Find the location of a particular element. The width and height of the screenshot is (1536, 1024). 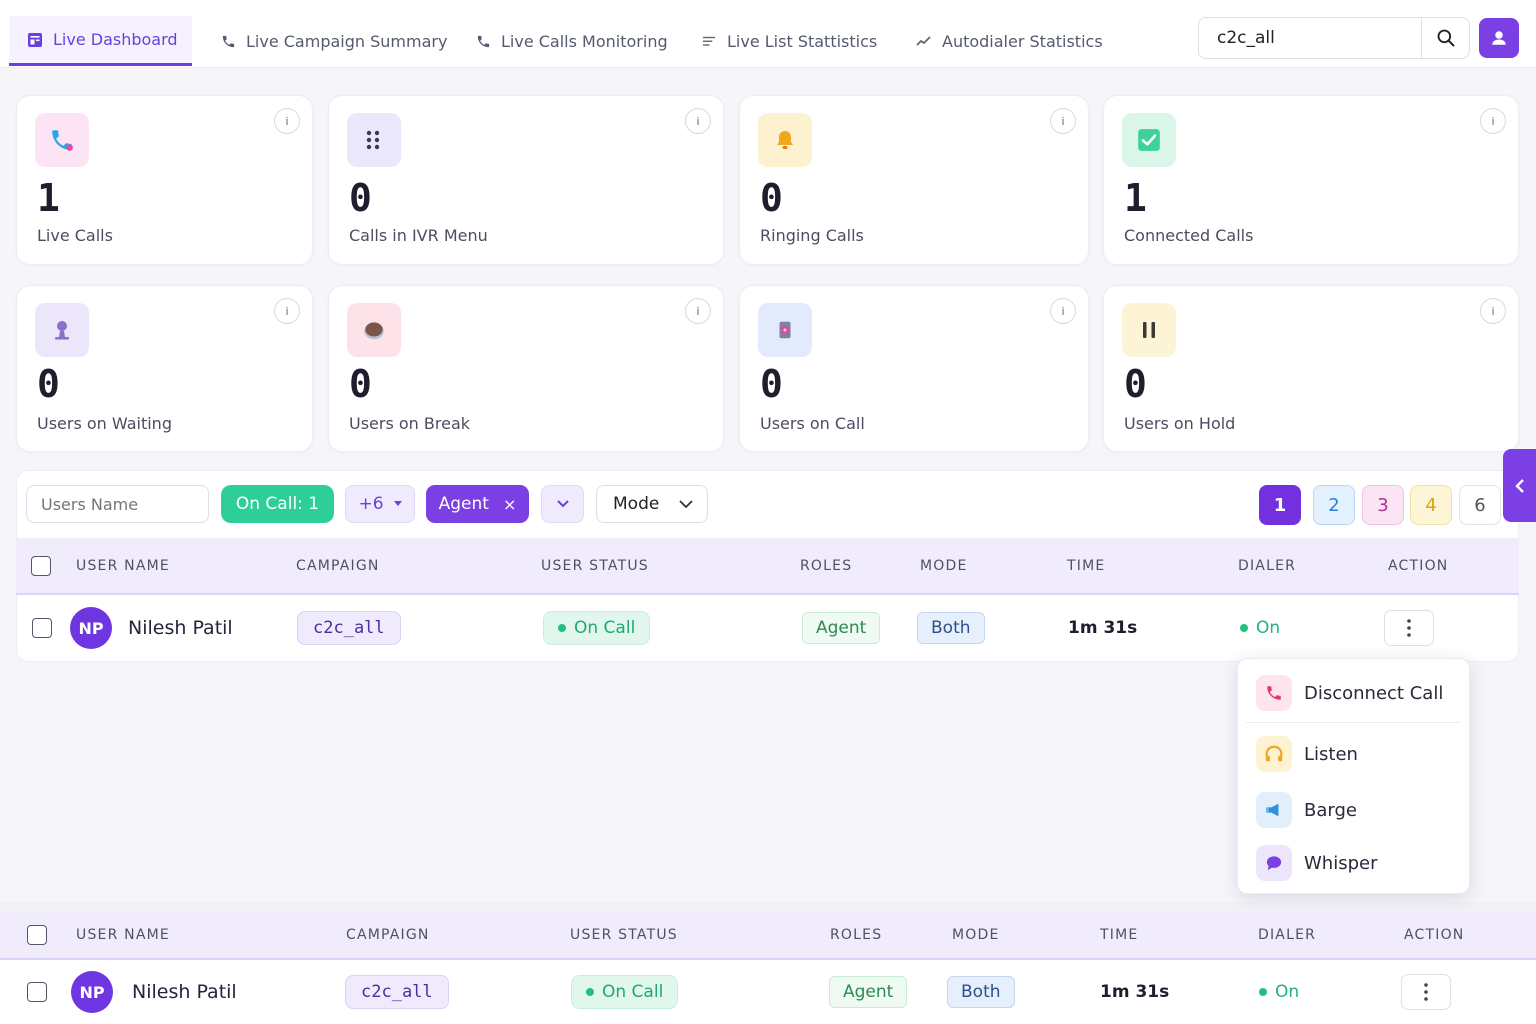

check-icon is located at coordinates (1149, 140).